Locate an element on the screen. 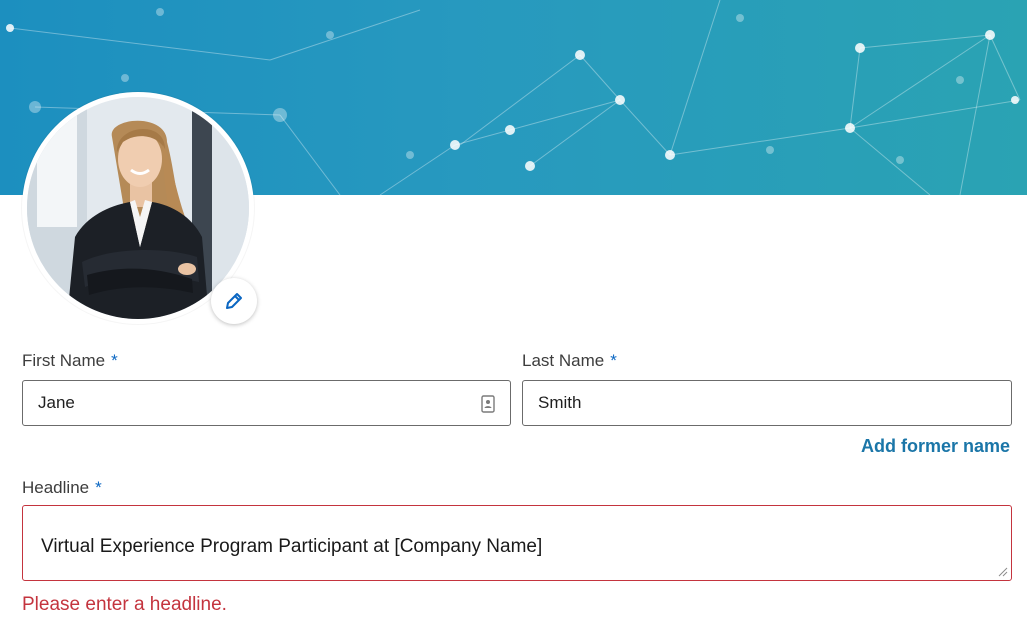  last-name-input: Smith is located at coordinates (767, 403).